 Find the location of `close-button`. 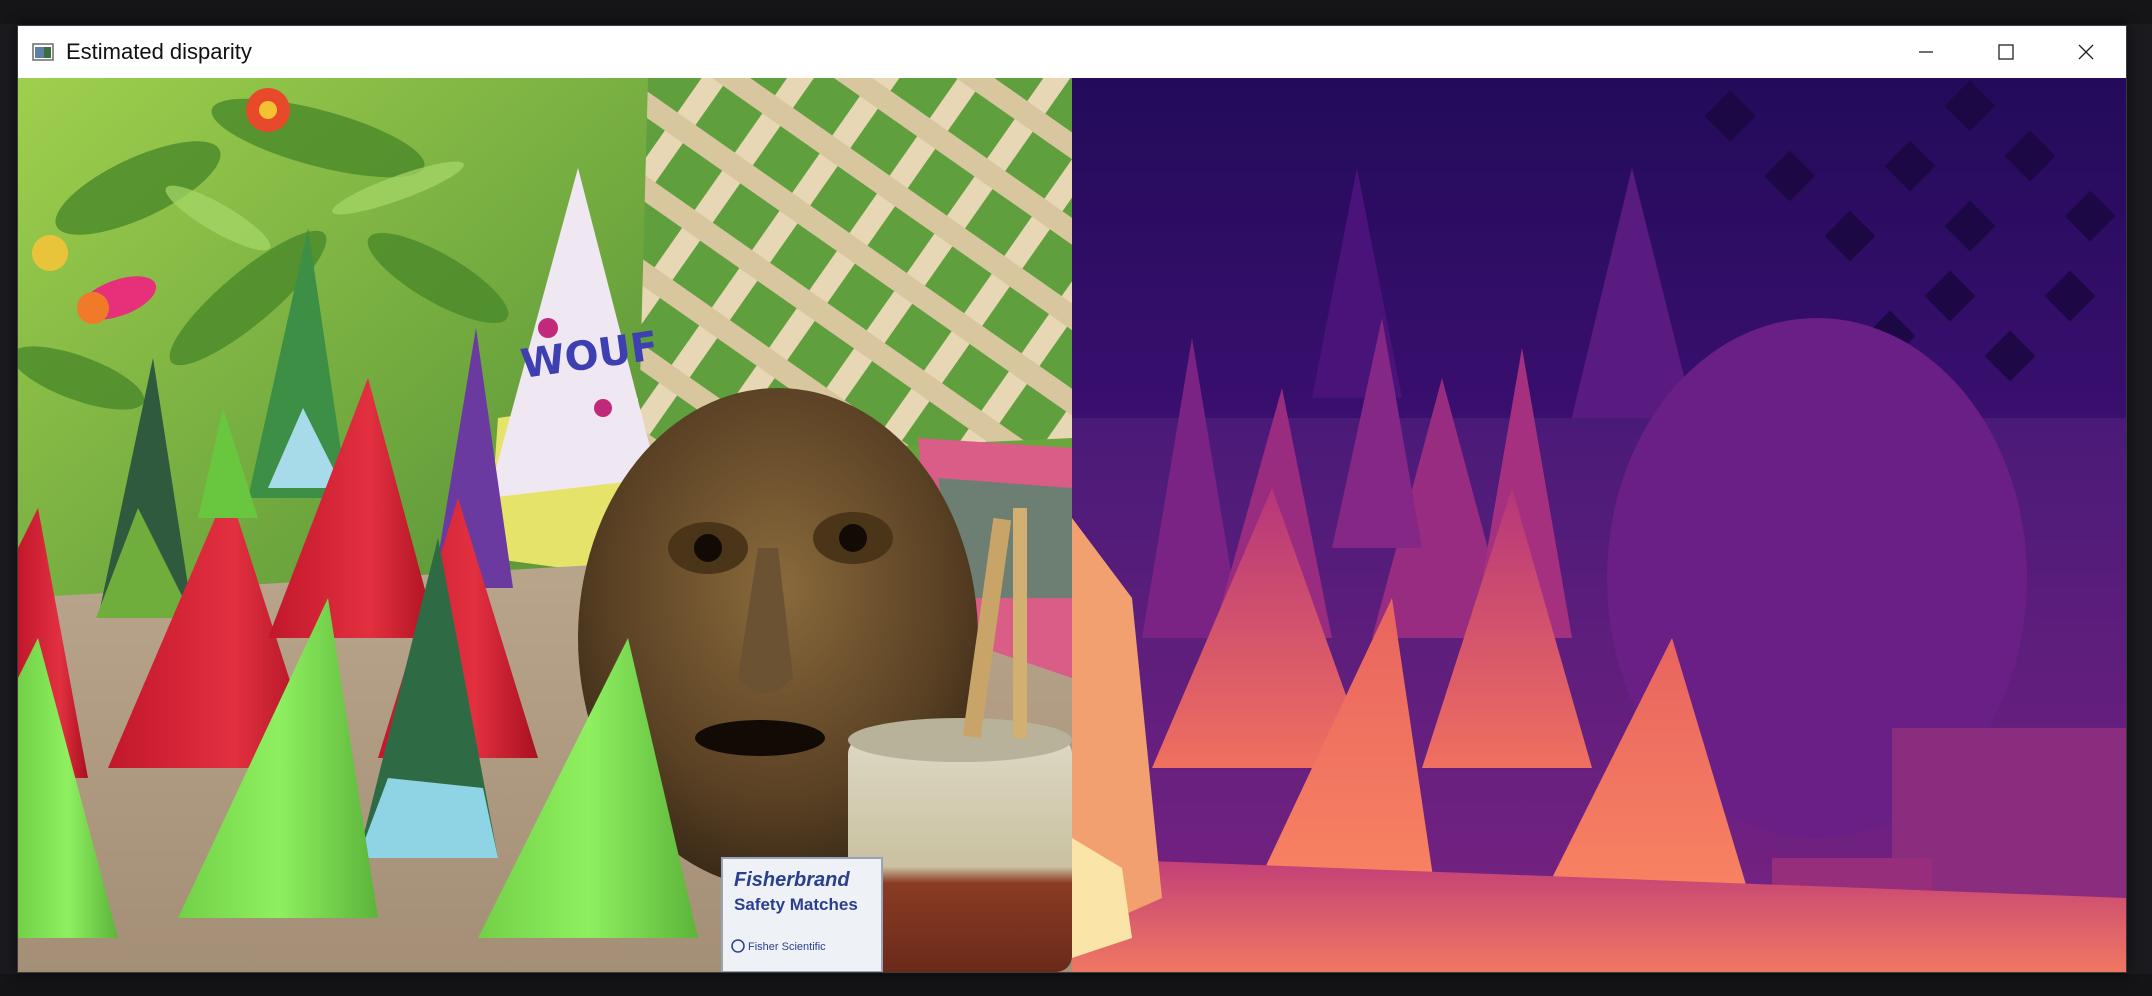

close-button is located at coordinates (2086, 52).